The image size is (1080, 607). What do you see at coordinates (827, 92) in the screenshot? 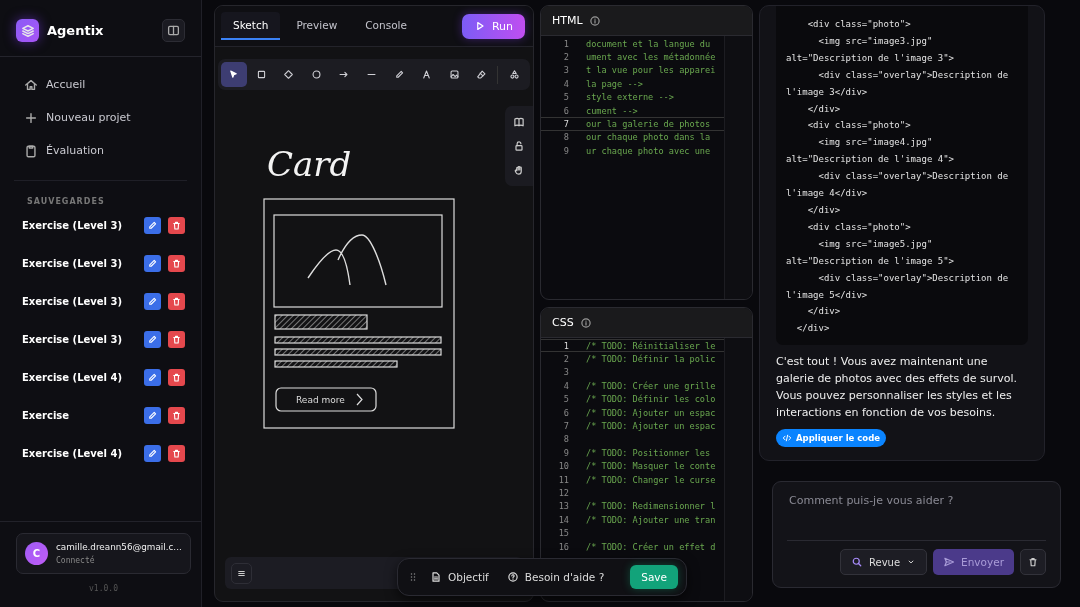
I see `code-line: l'image 3</div>` at bounding box center [827, 92].